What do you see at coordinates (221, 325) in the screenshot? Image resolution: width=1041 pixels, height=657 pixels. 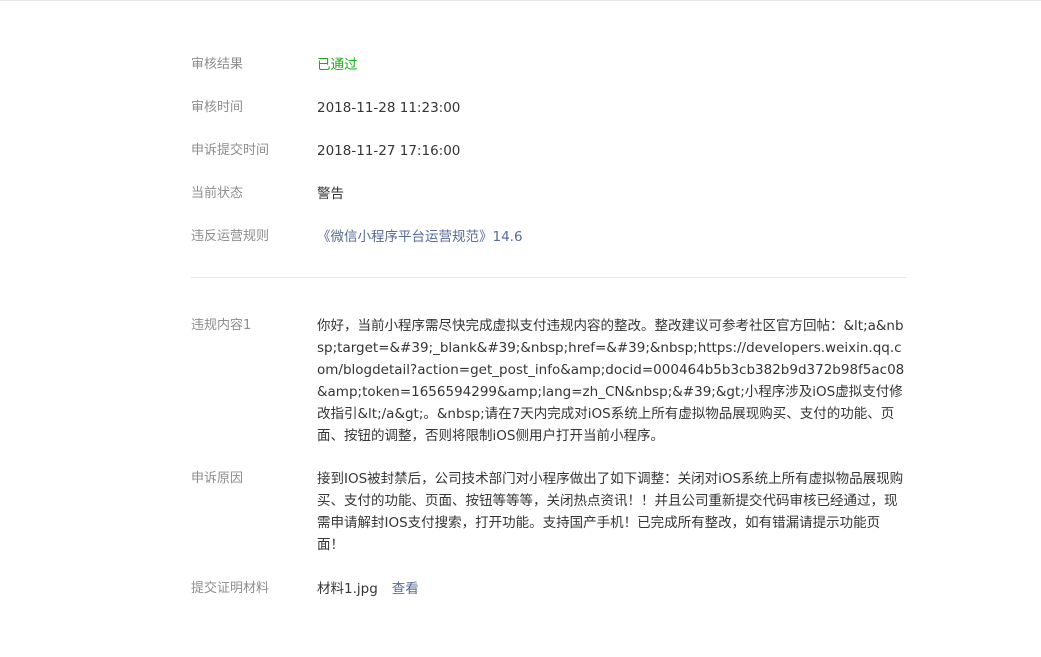 I see `violation-content-label: 违规内容1` at bounding box center [221, 325].